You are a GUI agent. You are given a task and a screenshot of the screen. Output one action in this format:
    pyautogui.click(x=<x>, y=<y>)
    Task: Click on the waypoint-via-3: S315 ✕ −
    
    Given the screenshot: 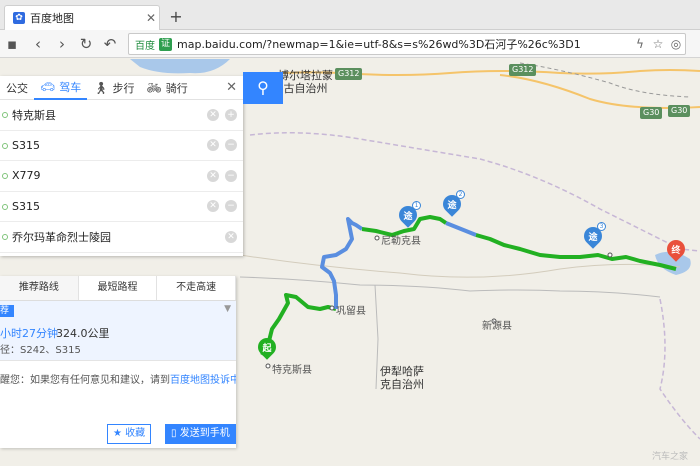 What is the action you would take?
    pyautogui.click(x=121, y=207)
    